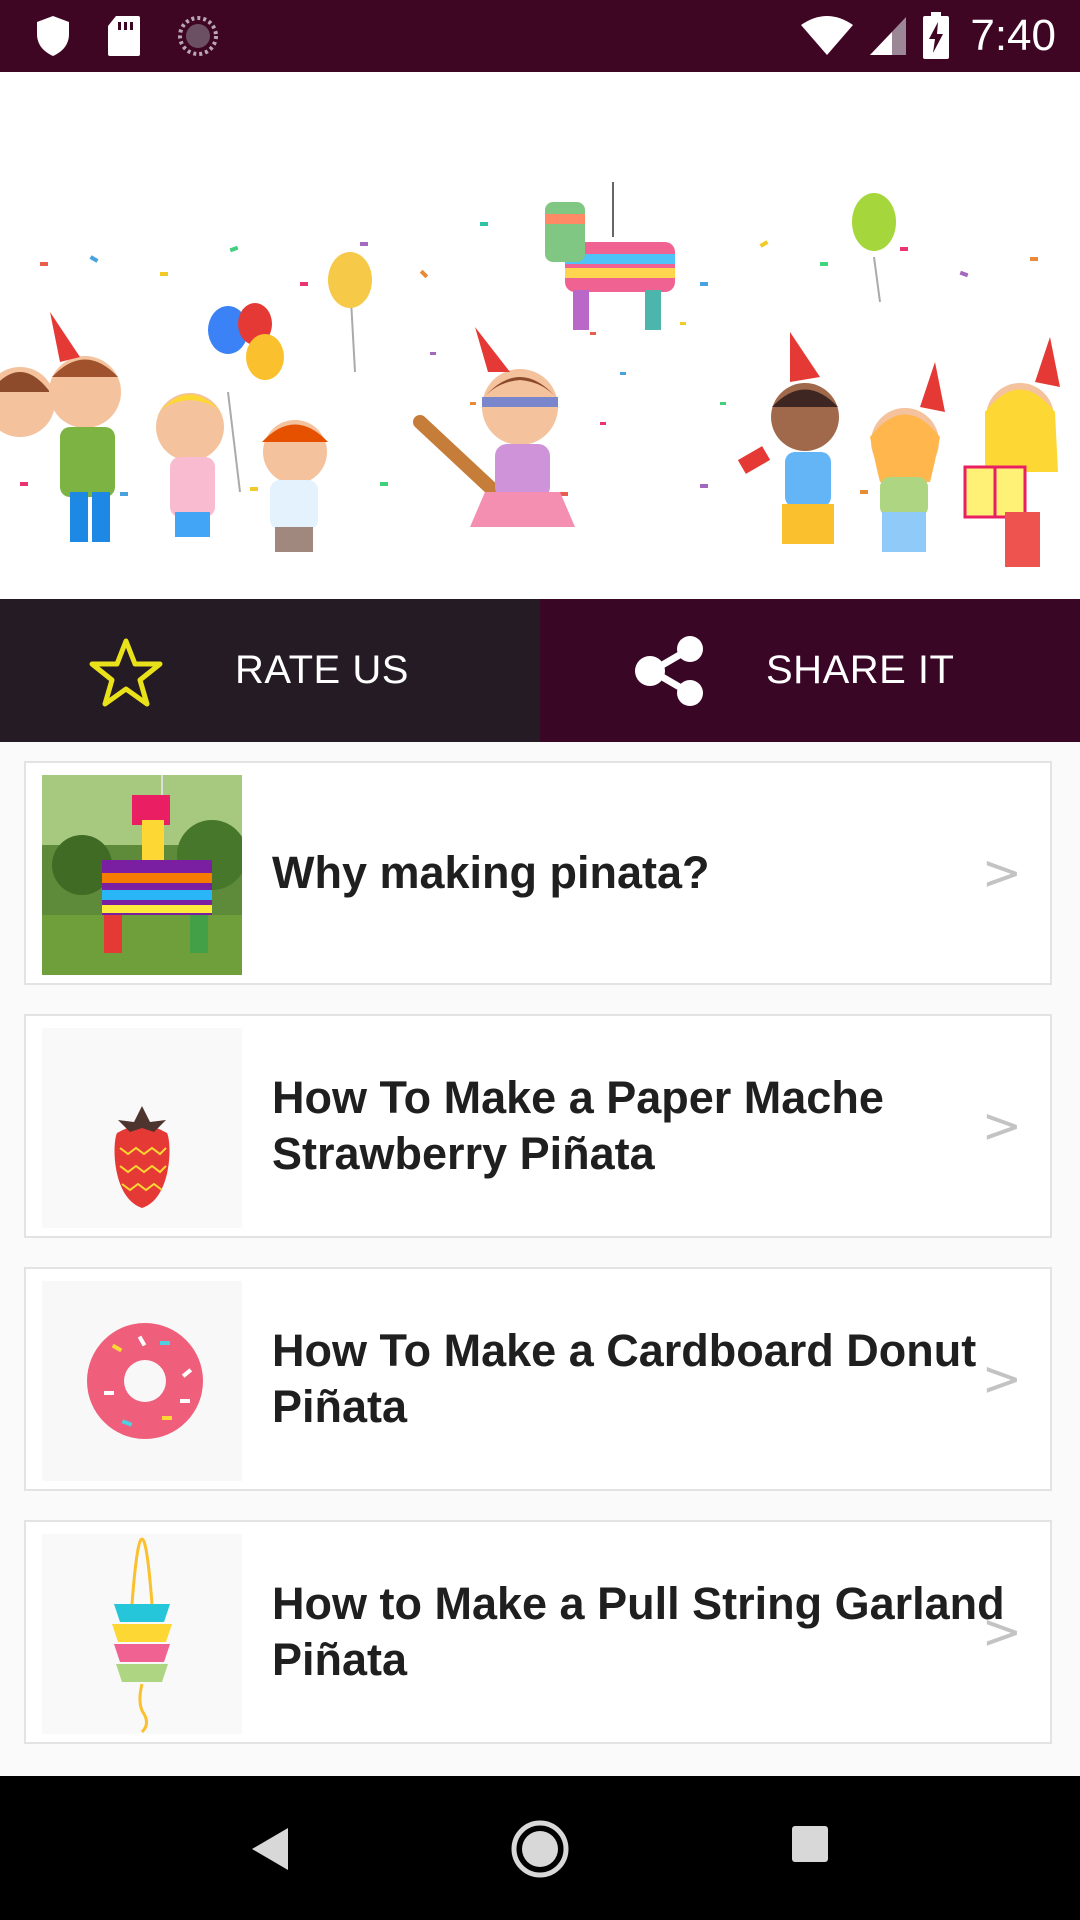 The width and height of the screenshot is (1080, 1920). I want to click on clock-time: 7:40, so click(1013, 35).